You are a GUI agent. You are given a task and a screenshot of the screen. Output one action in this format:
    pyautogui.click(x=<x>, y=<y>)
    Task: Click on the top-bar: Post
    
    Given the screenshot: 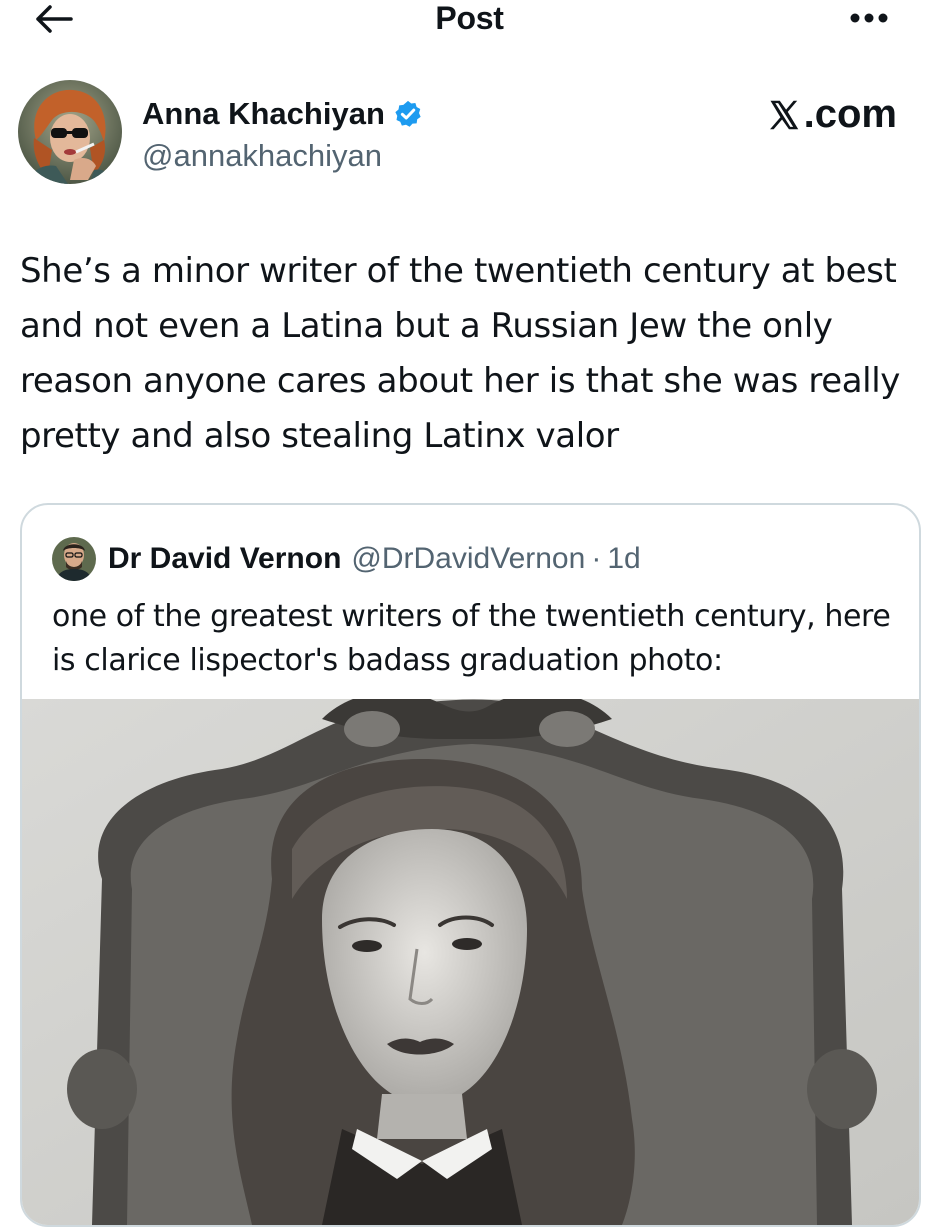 What is the action you would take?
    pyautogui.click(x=469, y=20)
    